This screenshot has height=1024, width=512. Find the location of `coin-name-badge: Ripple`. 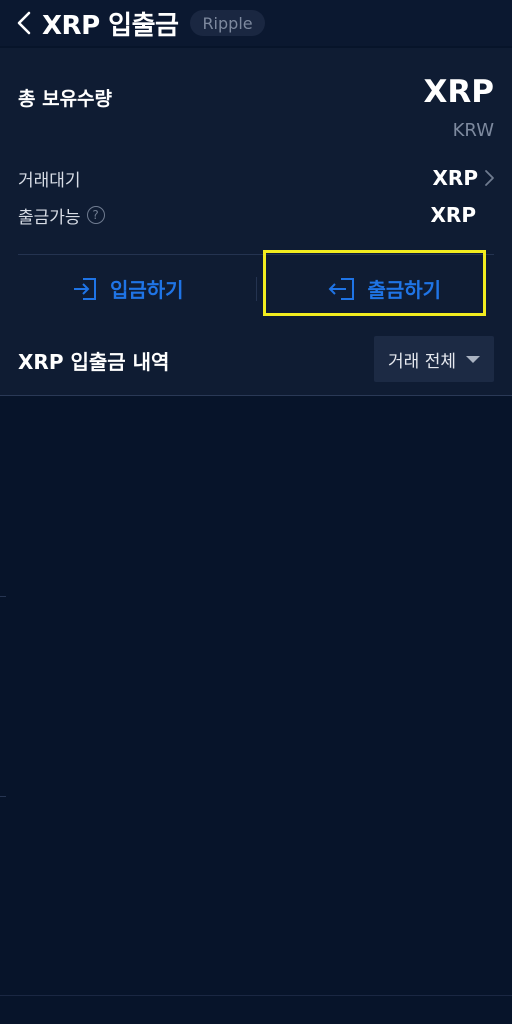

coin-name-badge: Ripple is located at coordinates (227, 23).